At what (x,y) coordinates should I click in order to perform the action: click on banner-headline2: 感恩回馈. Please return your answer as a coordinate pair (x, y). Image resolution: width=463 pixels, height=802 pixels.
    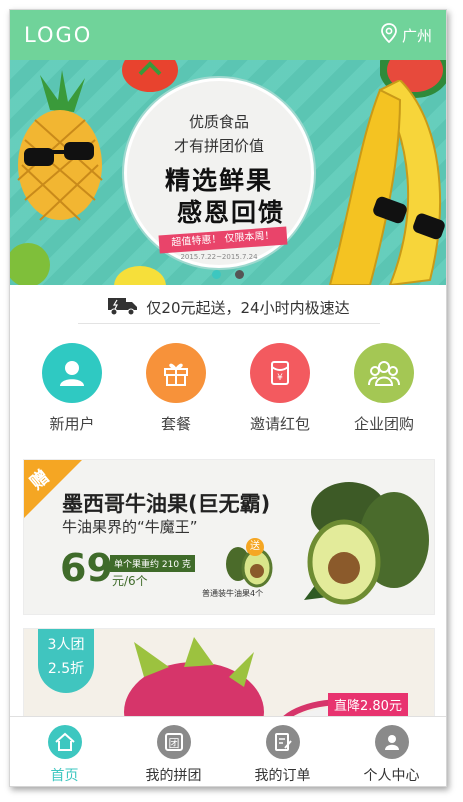
    Looking at the image, I should click on (230, 212).